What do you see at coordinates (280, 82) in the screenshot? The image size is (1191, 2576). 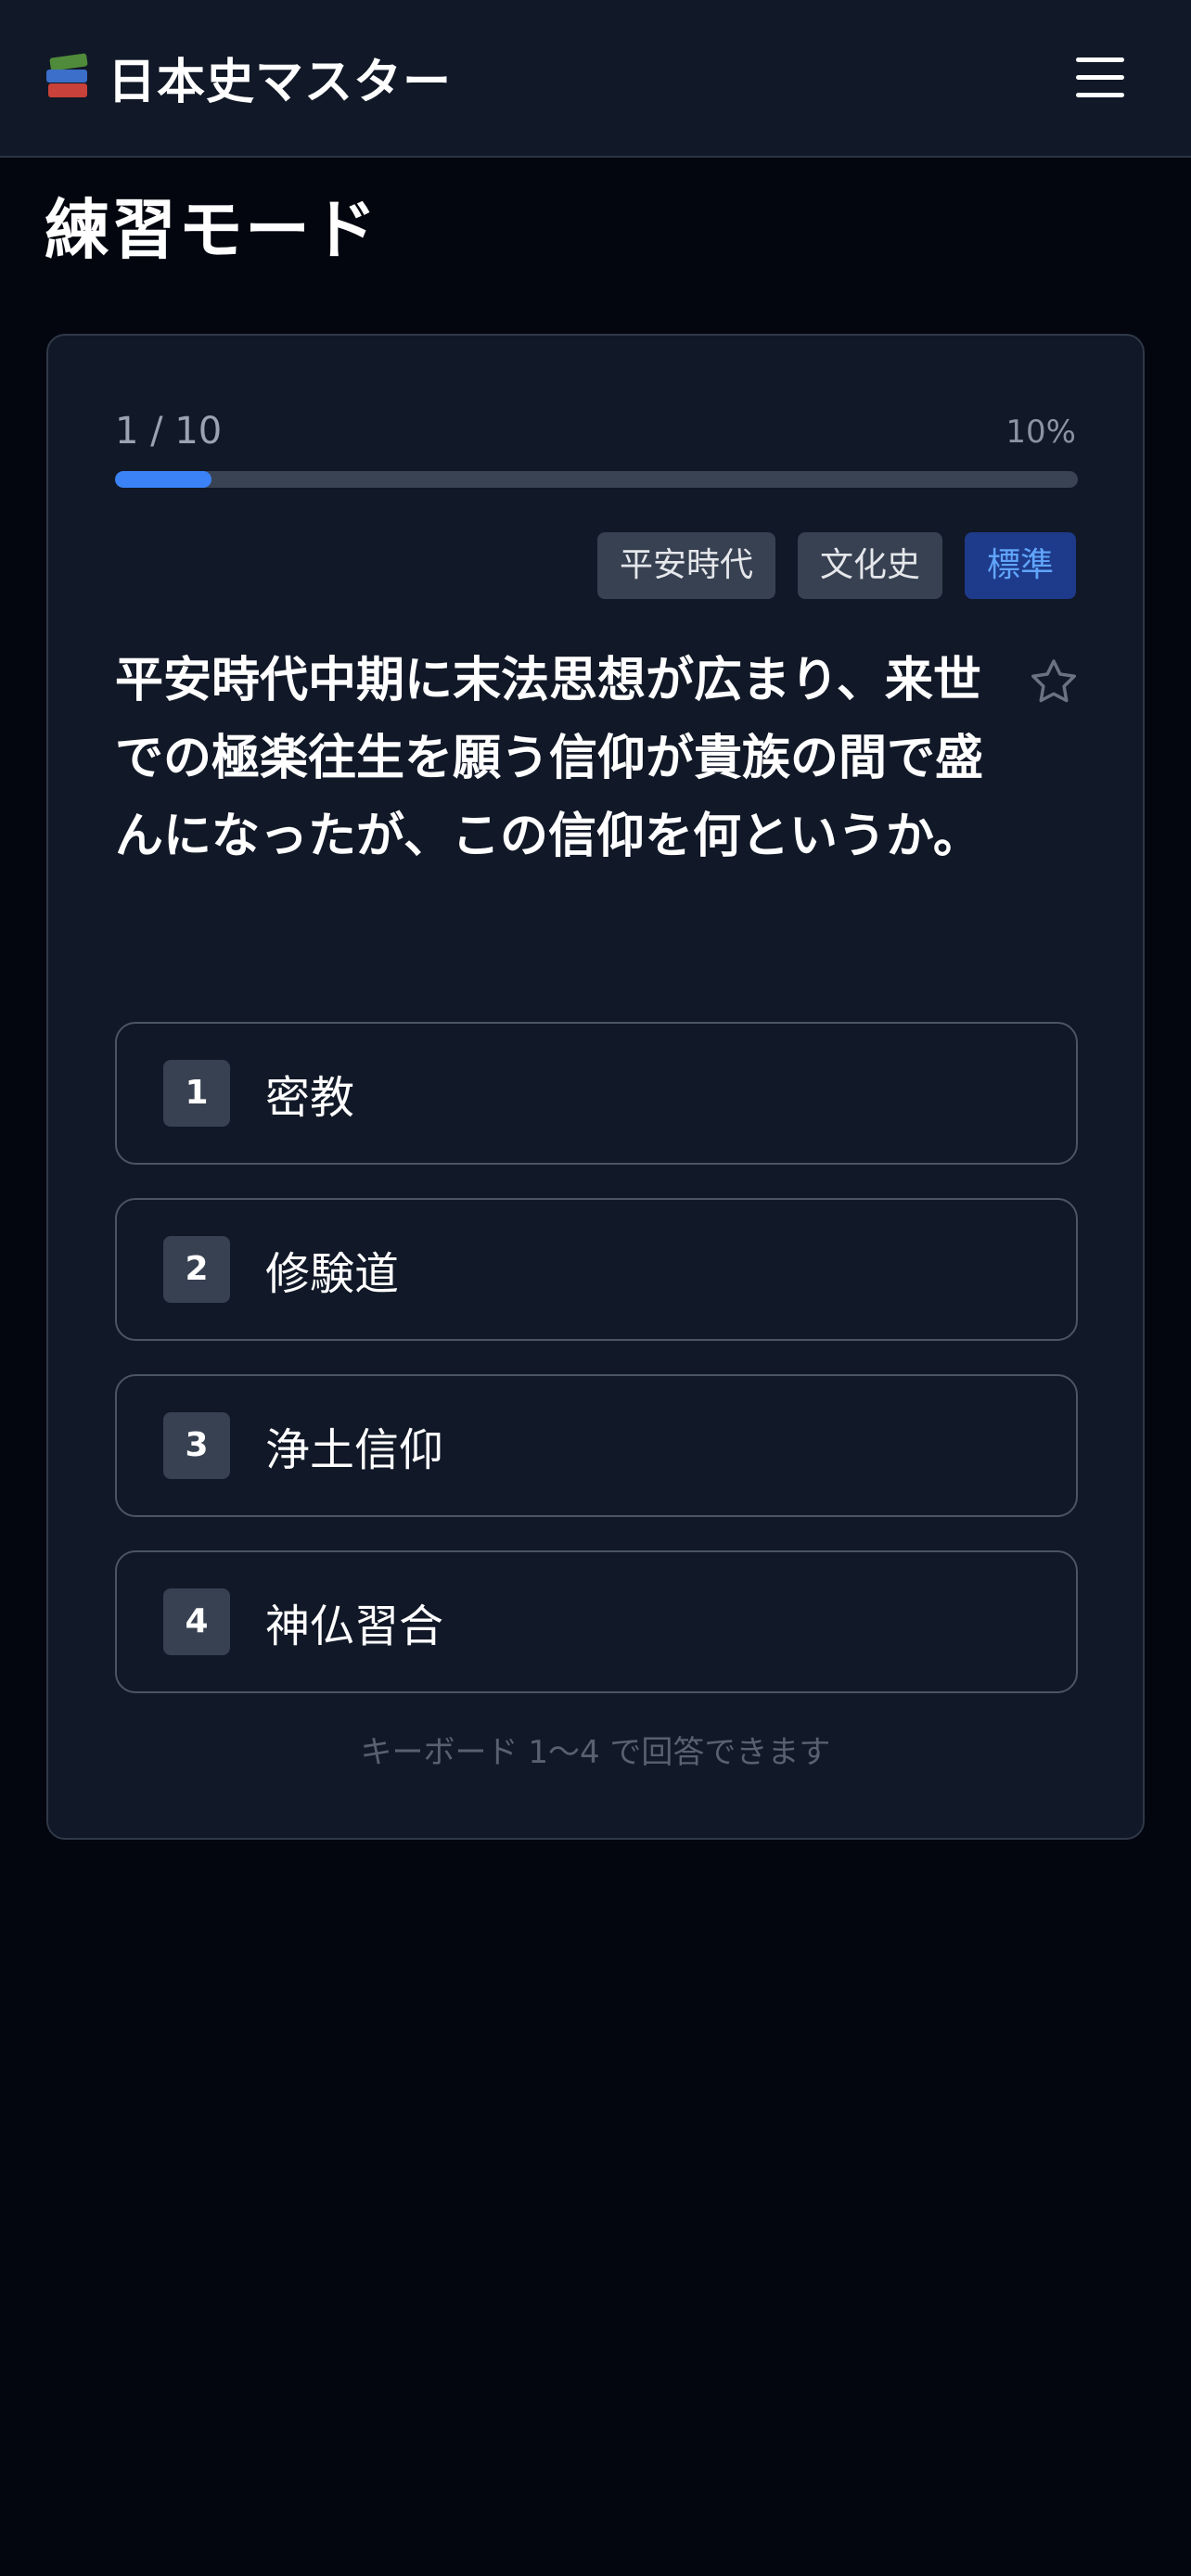 I see `app-title: 日本史マスター` at bounding box center [280, 82].